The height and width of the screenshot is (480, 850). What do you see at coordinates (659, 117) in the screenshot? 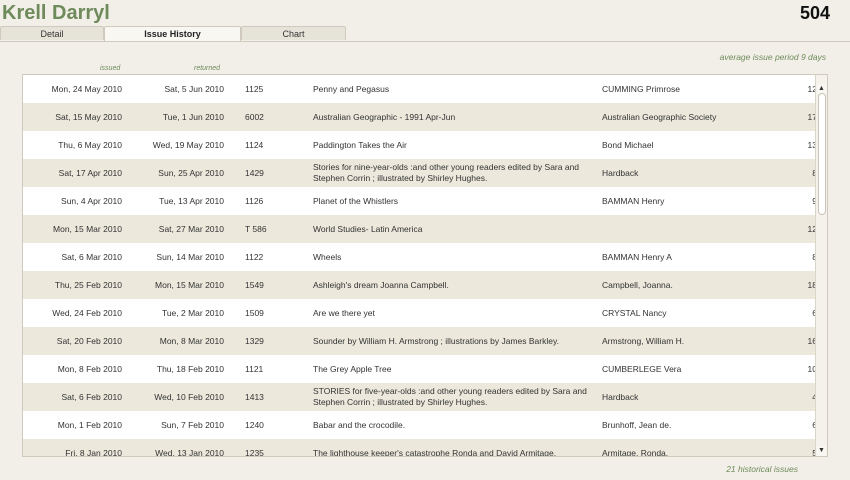
I see `item-author: Australian Geographic Society` at bounding box center [659, 117].